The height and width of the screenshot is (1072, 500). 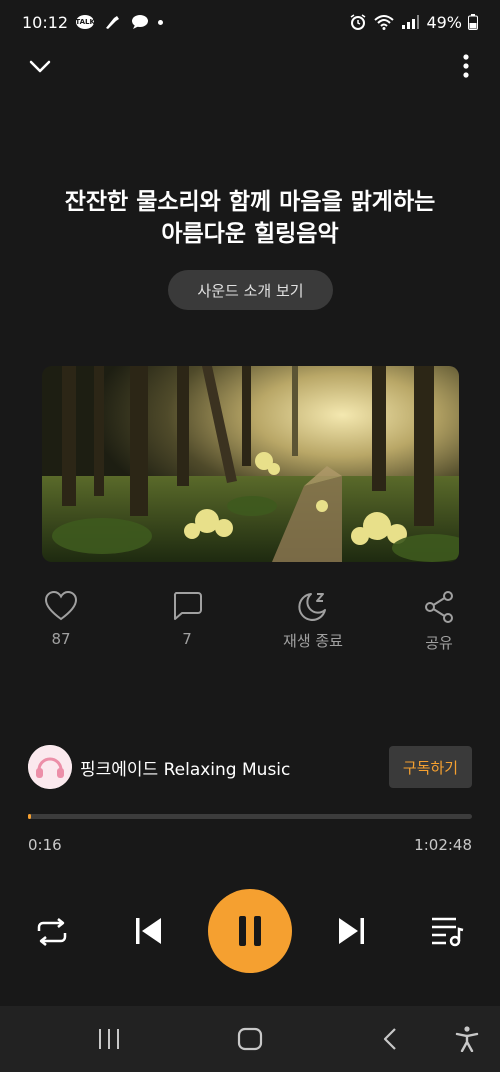 What do you see at coordinates (358, 22) in the screenshot?
I see `alarm-icon` at bounding box center [358, 22].